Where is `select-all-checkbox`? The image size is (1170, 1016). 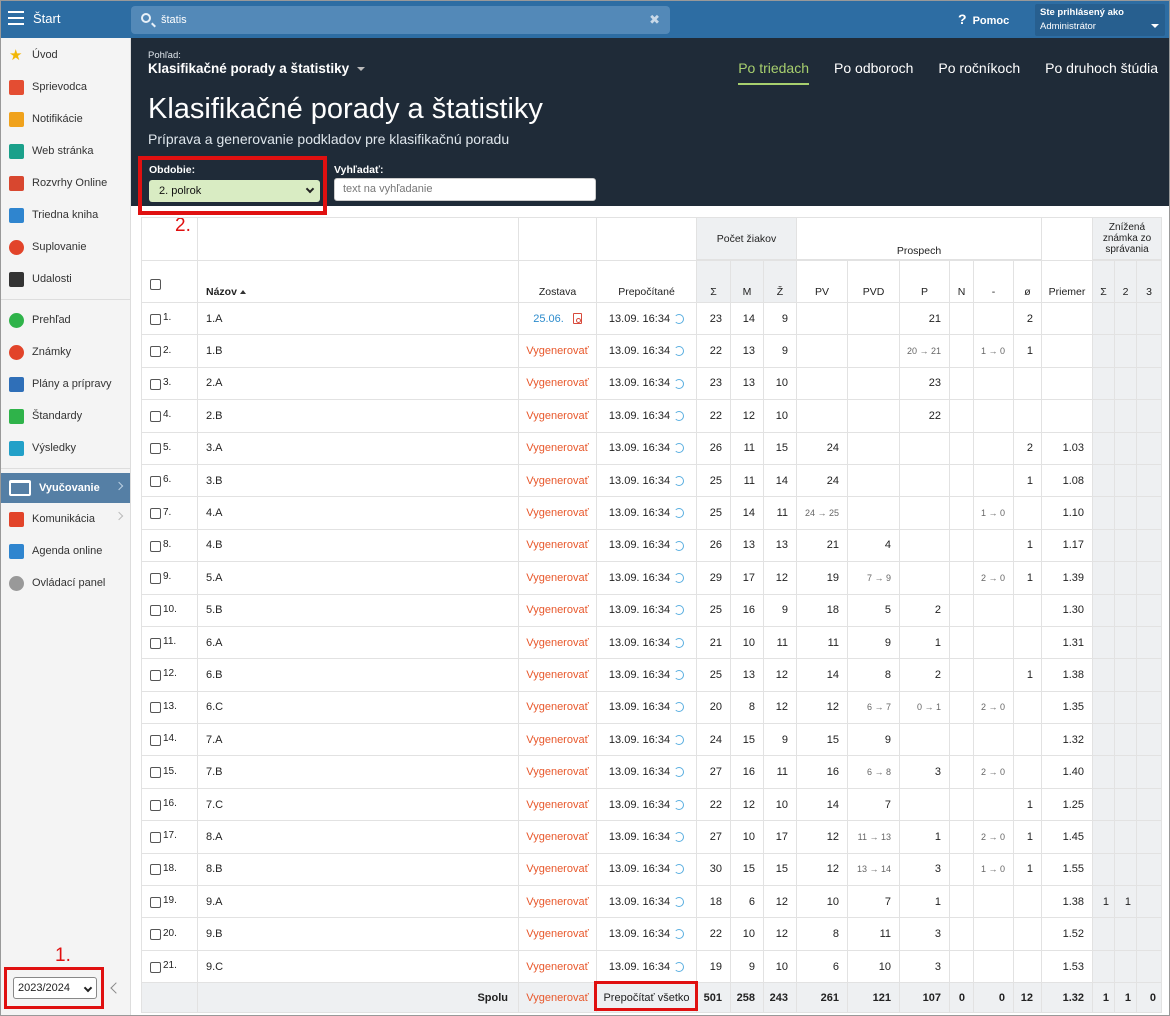 select-all-checkbox is located at coordinates (155, 284).